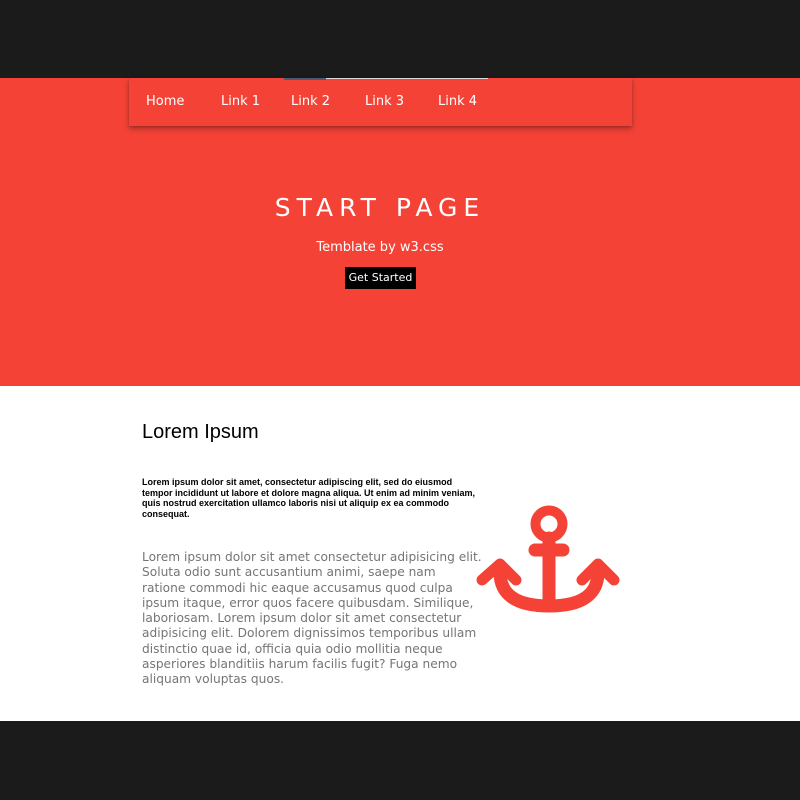 This screenshot has width=800, height=800. I want to click on hero-subtitle: Temblate by w3.css, so click(380, 247).